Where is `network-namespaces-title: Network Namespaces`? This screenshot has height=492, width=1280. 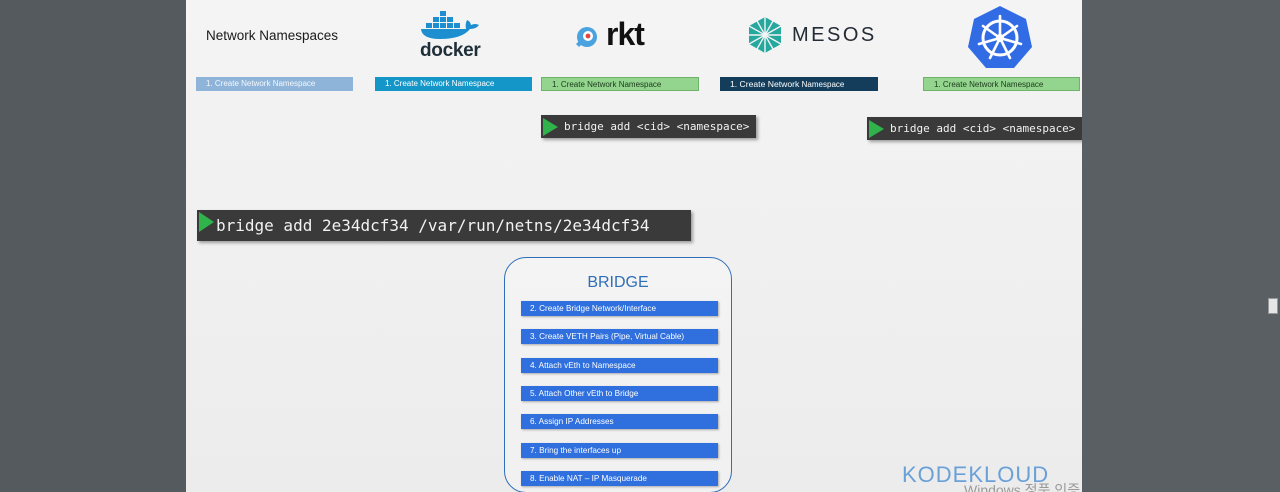
network-namespaces-title: Network Namespaces is located at coordinates (272, 35).